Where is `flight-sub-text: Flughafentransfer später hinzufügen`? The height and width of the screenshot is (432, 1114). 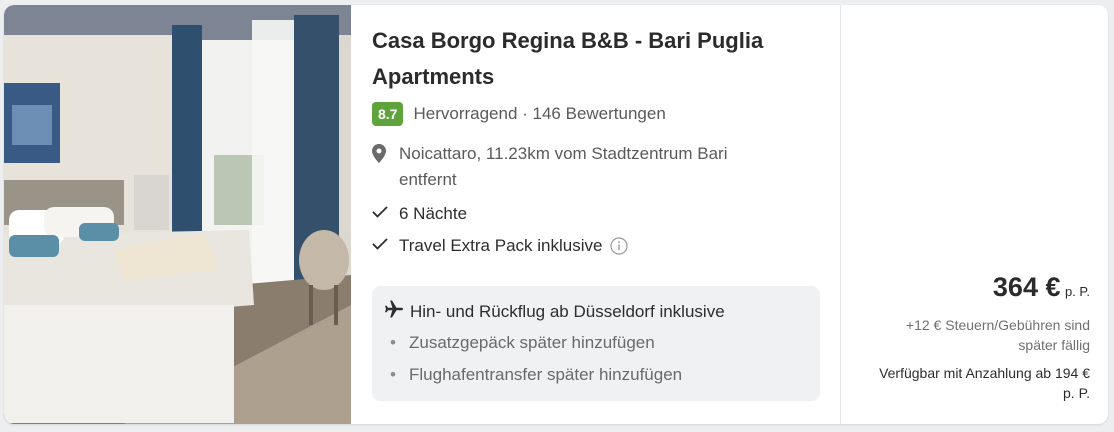 flight-sub-text: Flughafentransfer später hinzufügen is located at coordinates (546, 374).